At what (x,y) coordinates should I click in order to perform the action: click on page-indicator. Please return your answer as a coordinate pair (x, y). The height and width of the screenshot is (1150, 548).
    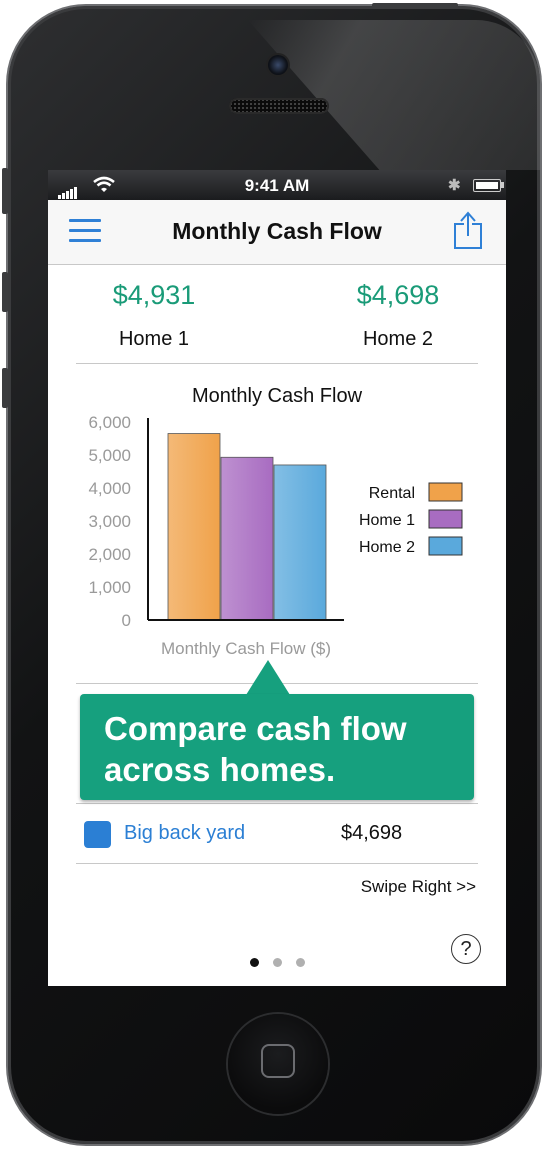
    Looking at the image, I should click on (284, 963).